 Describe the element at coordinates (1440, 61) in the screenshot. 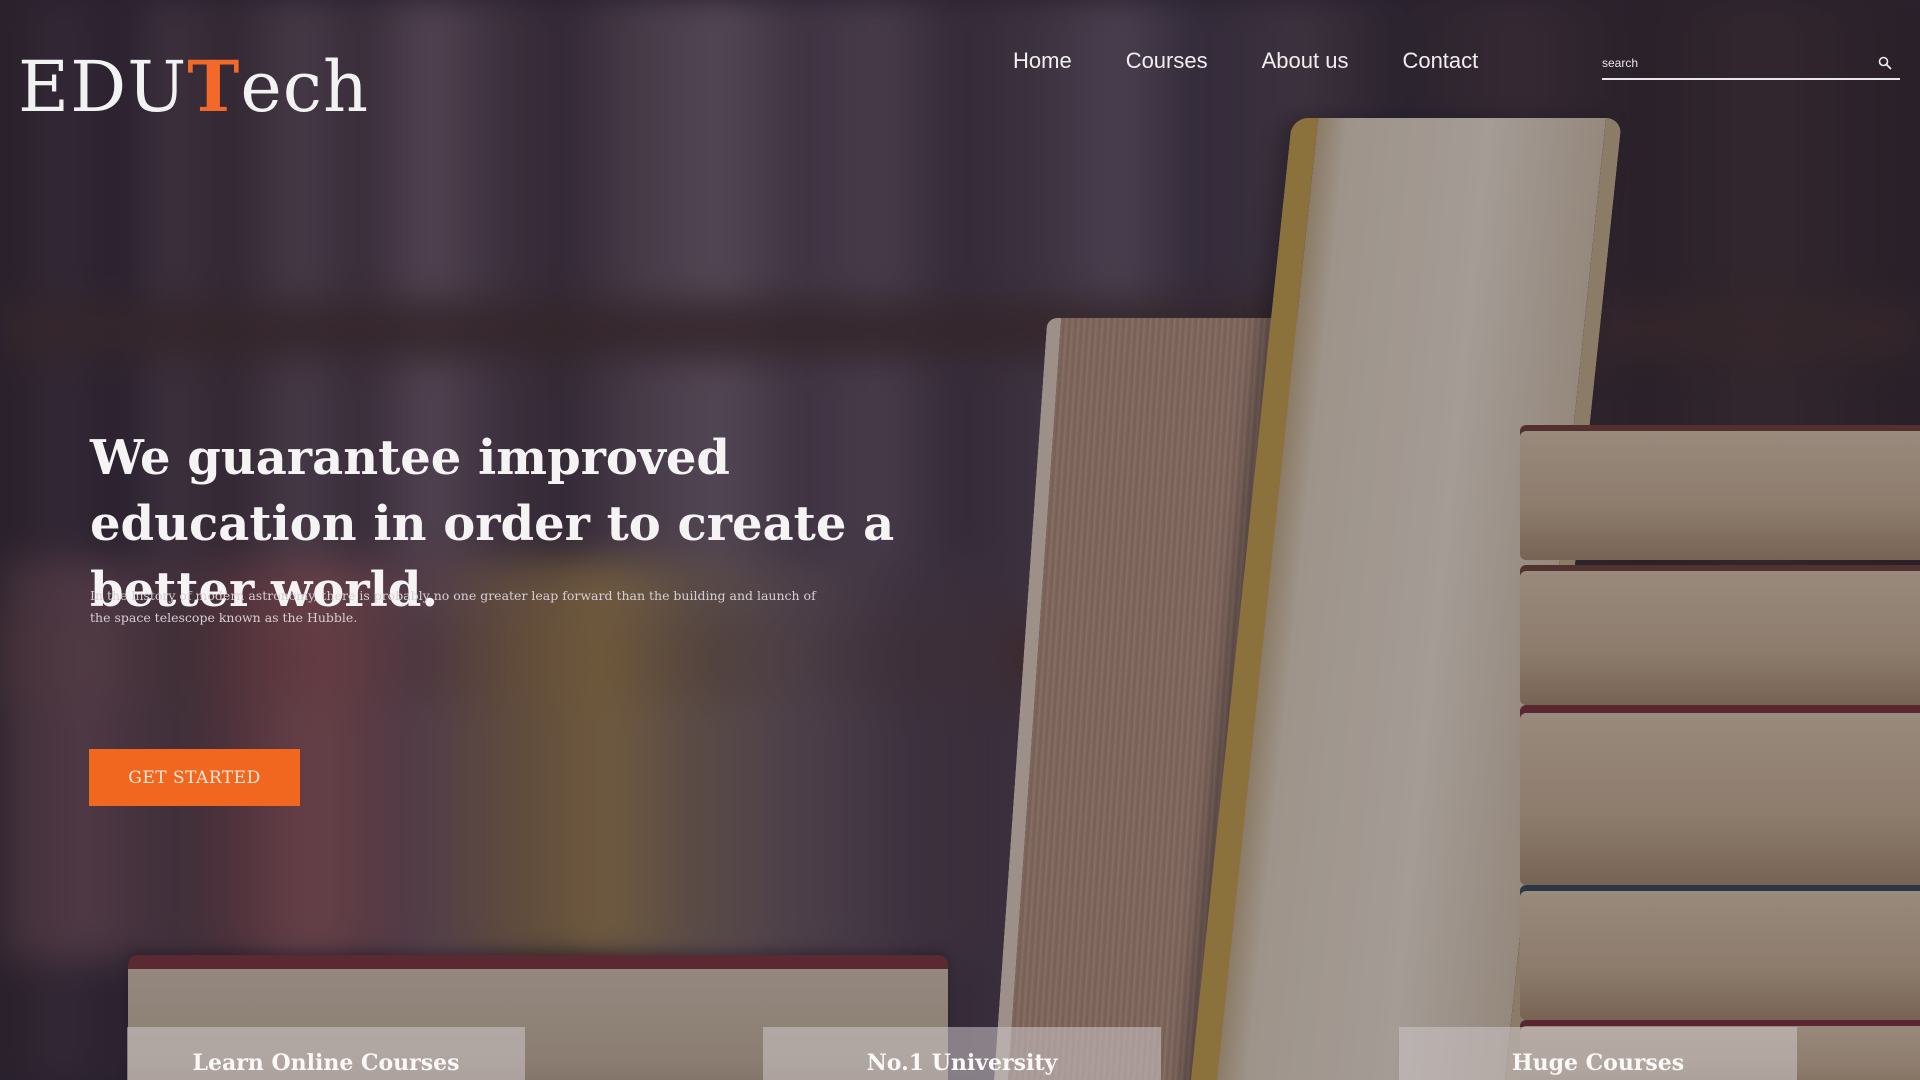

I see `nav-link-contact: Contact` at that location.